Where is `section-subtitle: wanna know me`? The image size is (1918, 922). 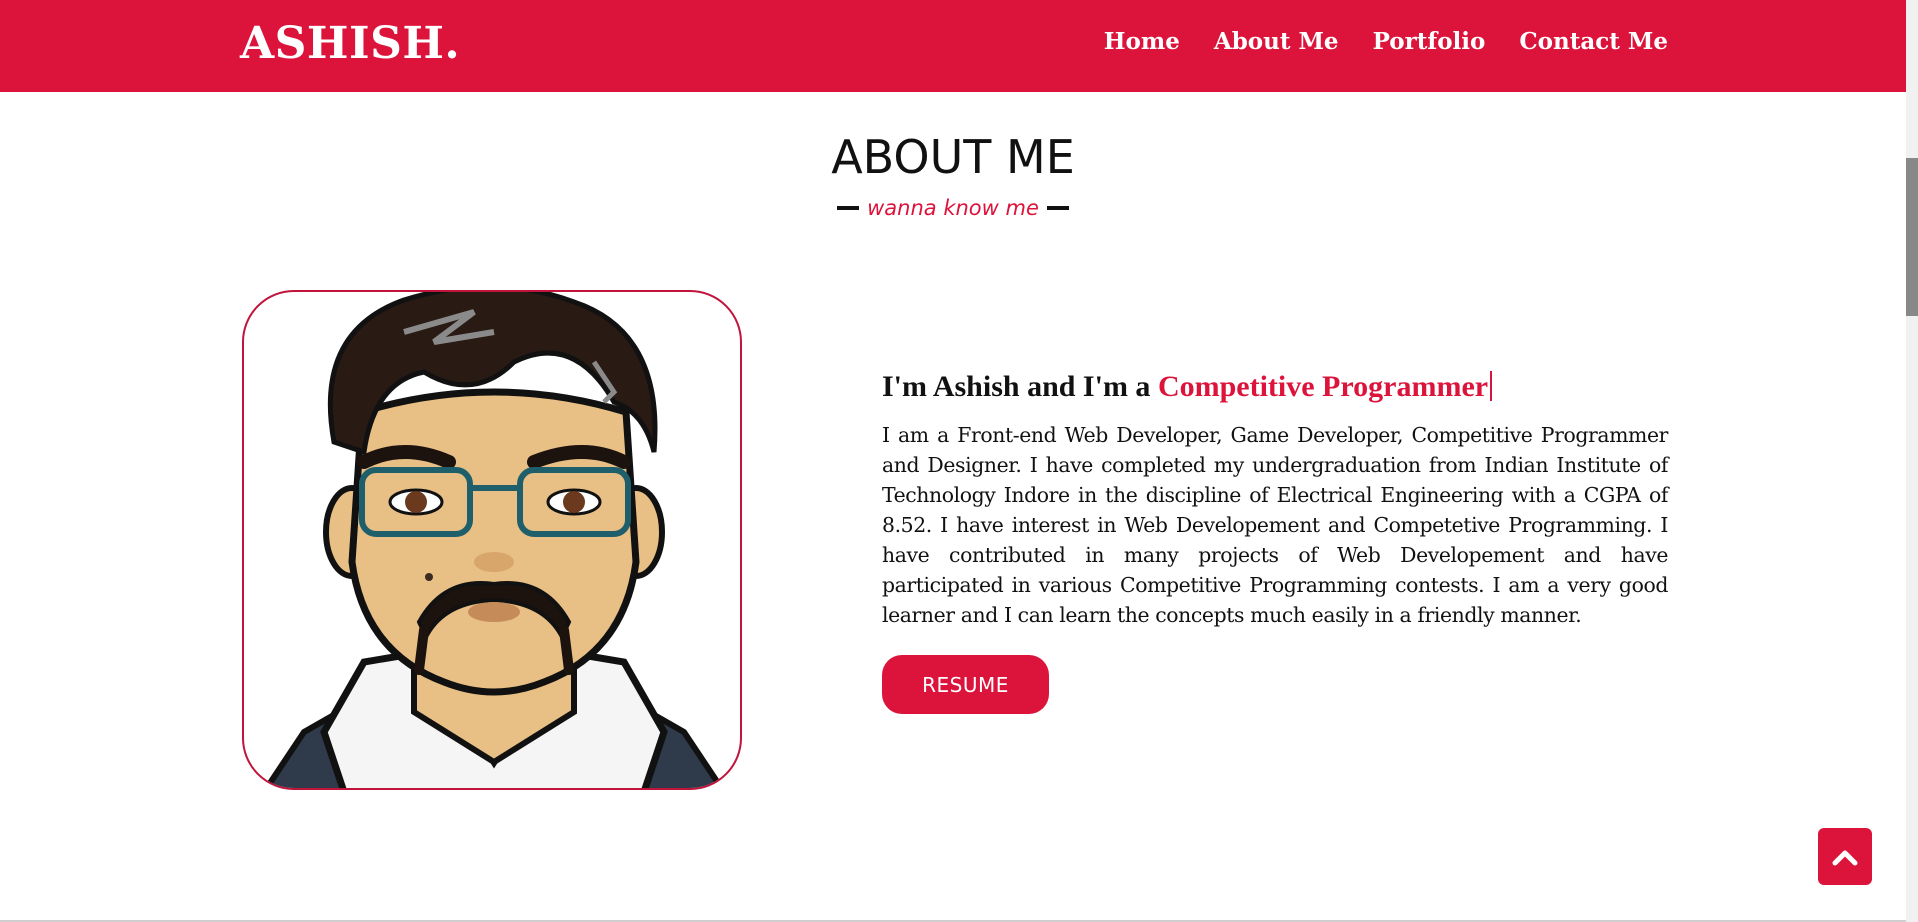
section-subtitle: wanna know me is located at coordinates (953, 208).